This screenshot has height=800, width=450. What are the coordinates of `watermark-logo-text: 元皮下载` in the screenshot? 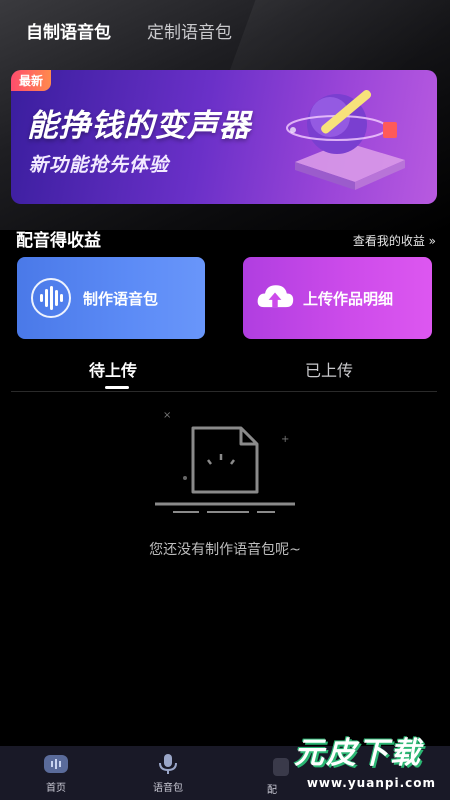 It's located at (358, 753).